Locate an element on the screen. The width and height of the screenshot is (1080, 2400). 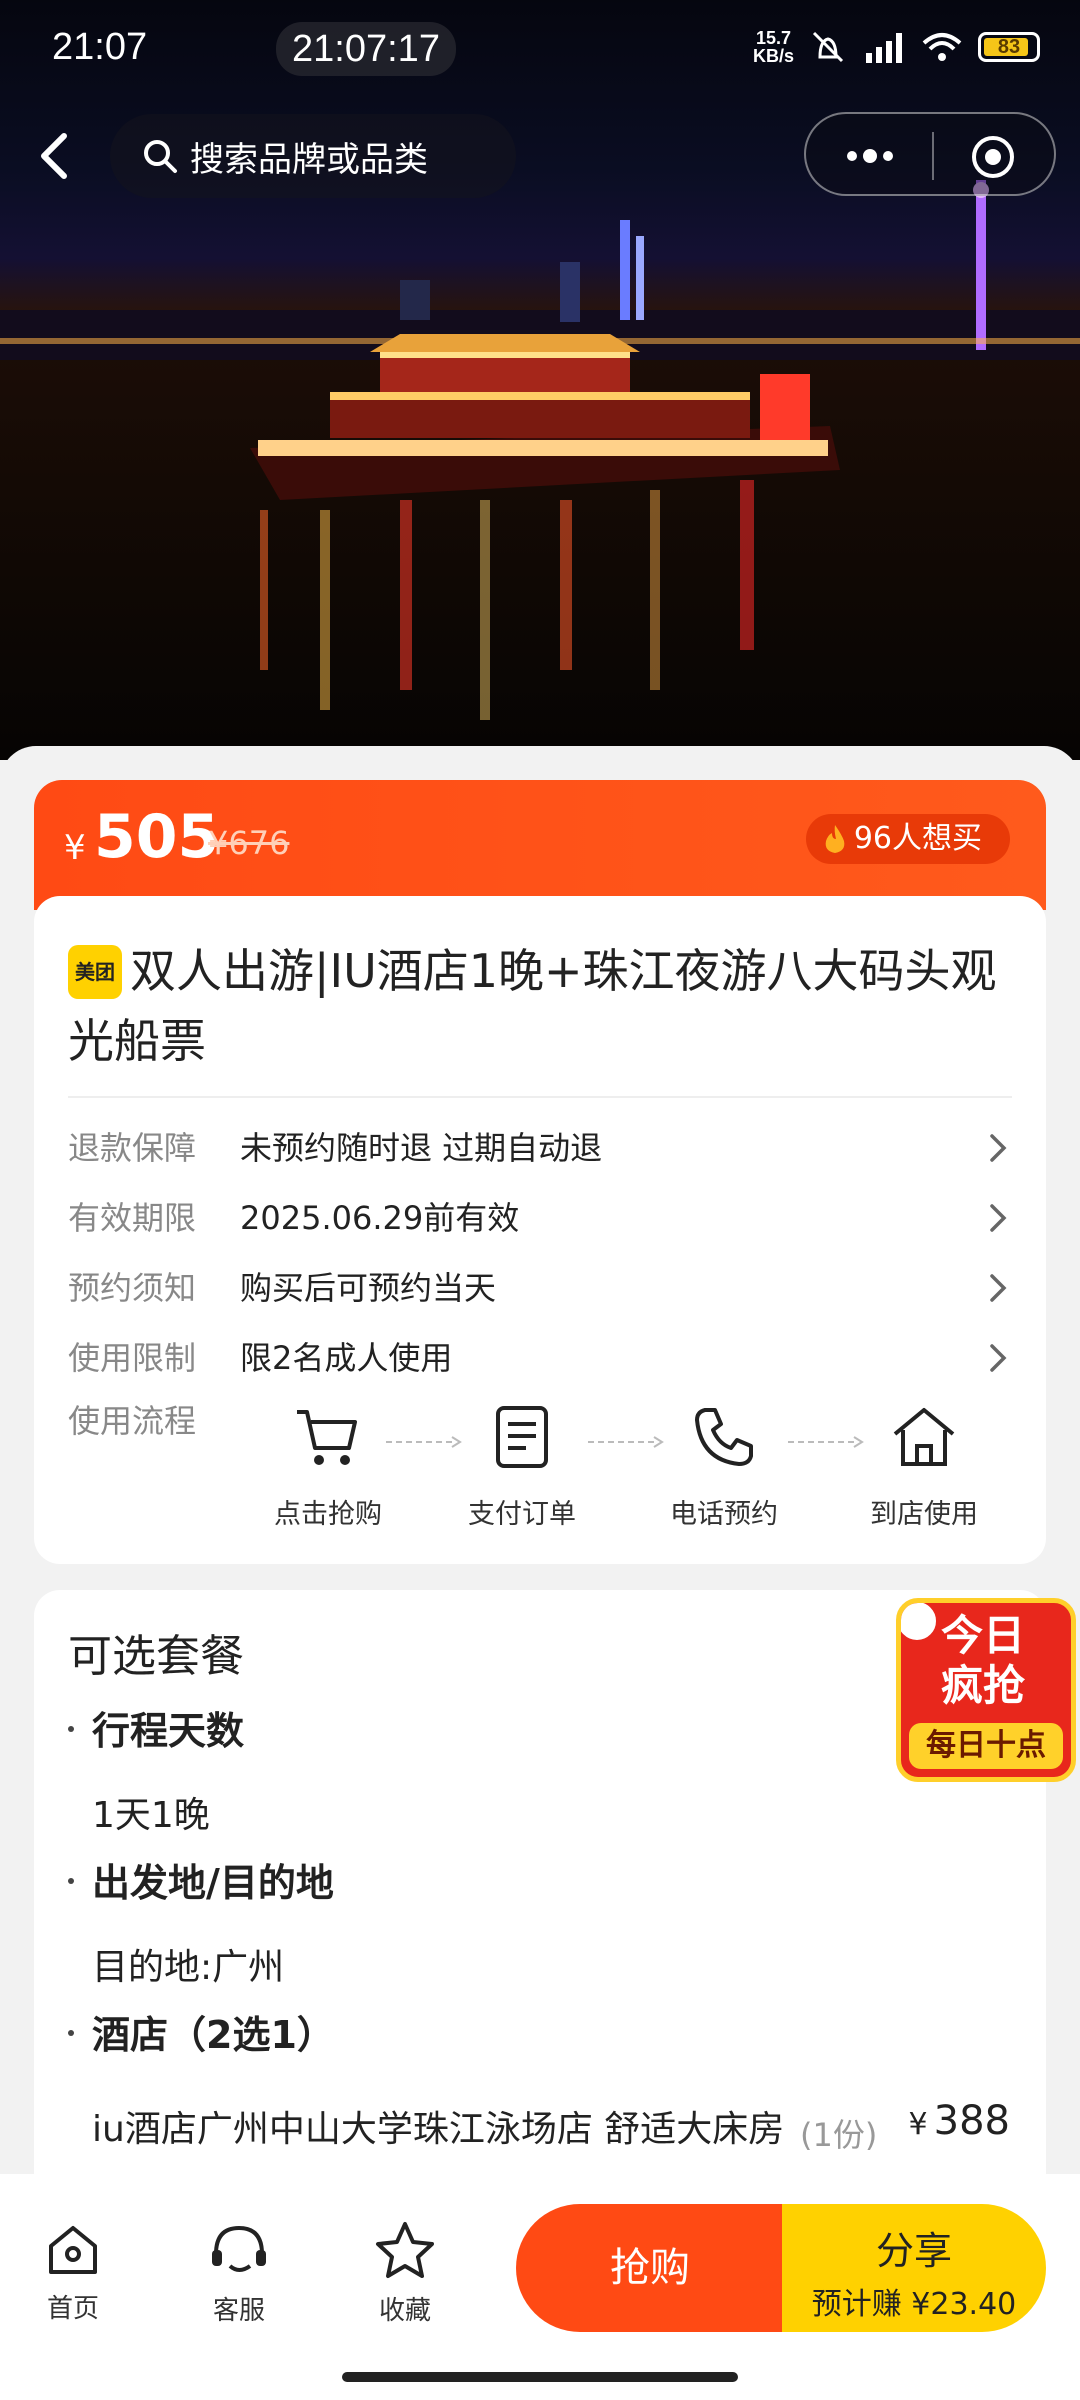
info-row-validity: 有效期限 2025.06.29前有效 is located at coordinates (558, 1218).